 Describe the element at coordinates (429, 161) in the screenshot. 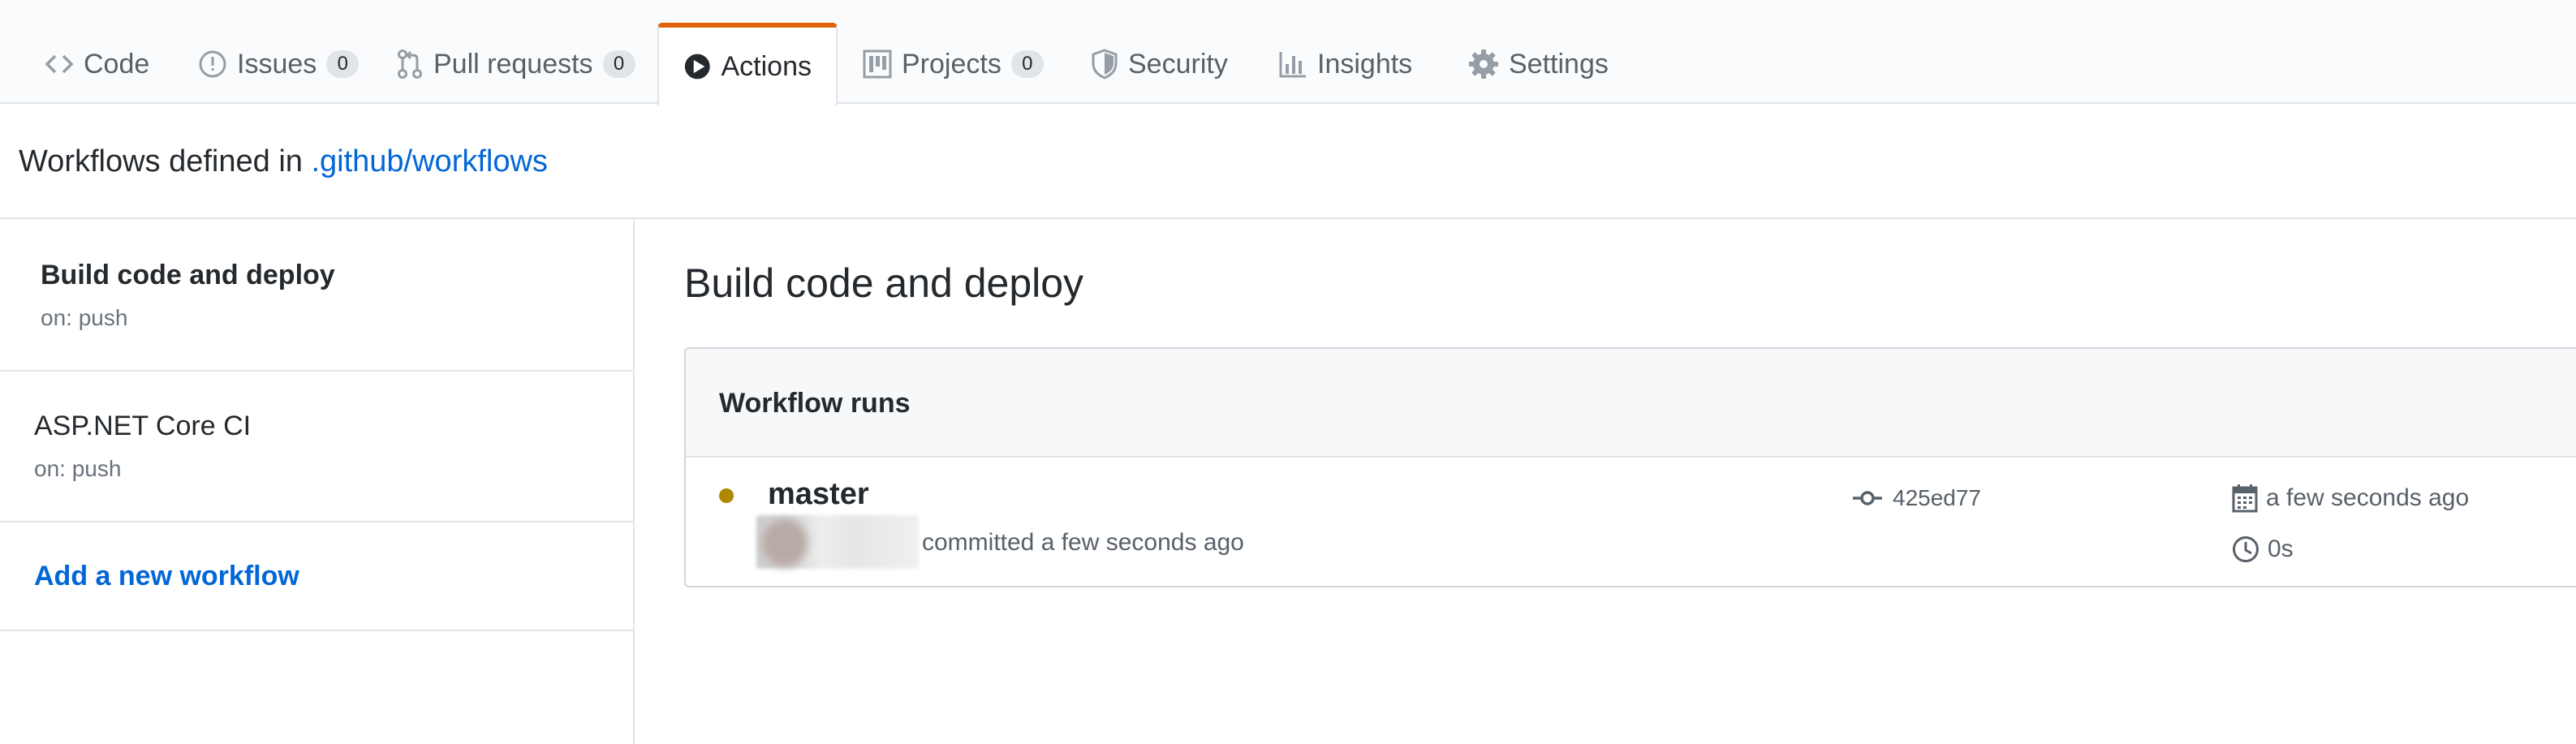

I see `workflows-path-link: .github/workflows` at that location.